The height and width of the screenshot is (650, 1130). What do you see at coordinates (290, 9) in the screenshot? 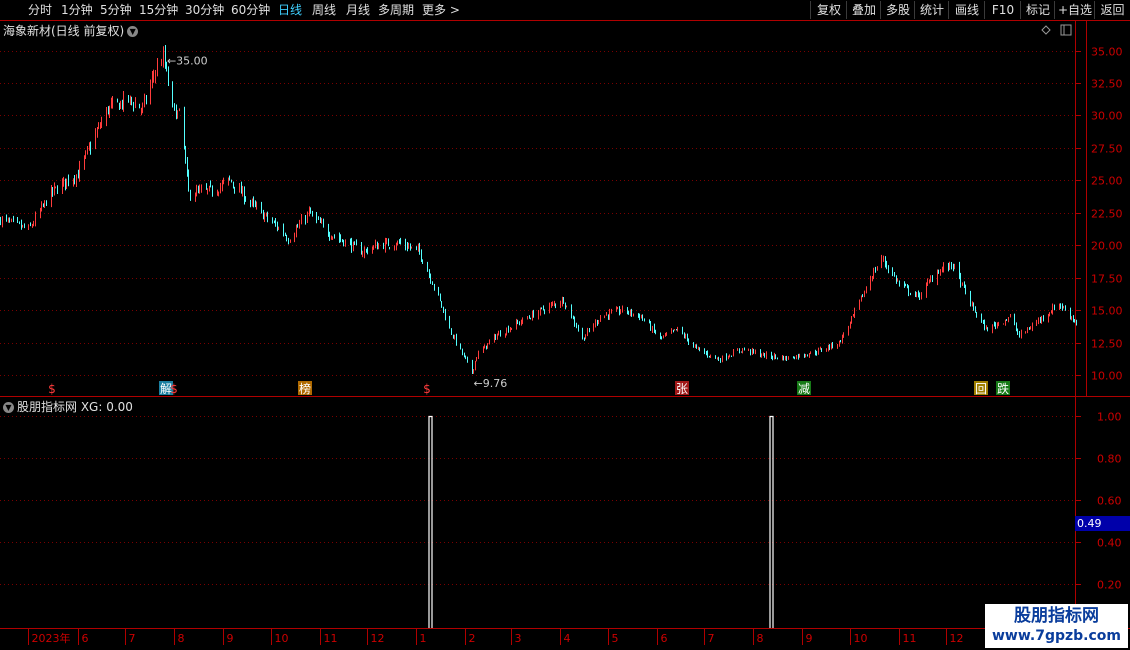
I see `period-tab-active: 日线` at bounding box center [290, 9].